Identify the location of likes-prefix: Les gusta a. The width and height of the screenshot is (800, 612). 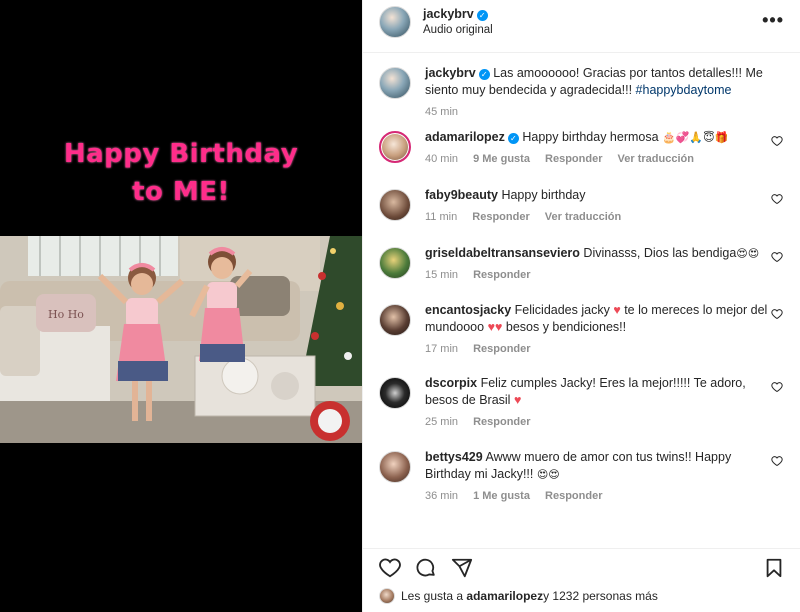
(432, 596).